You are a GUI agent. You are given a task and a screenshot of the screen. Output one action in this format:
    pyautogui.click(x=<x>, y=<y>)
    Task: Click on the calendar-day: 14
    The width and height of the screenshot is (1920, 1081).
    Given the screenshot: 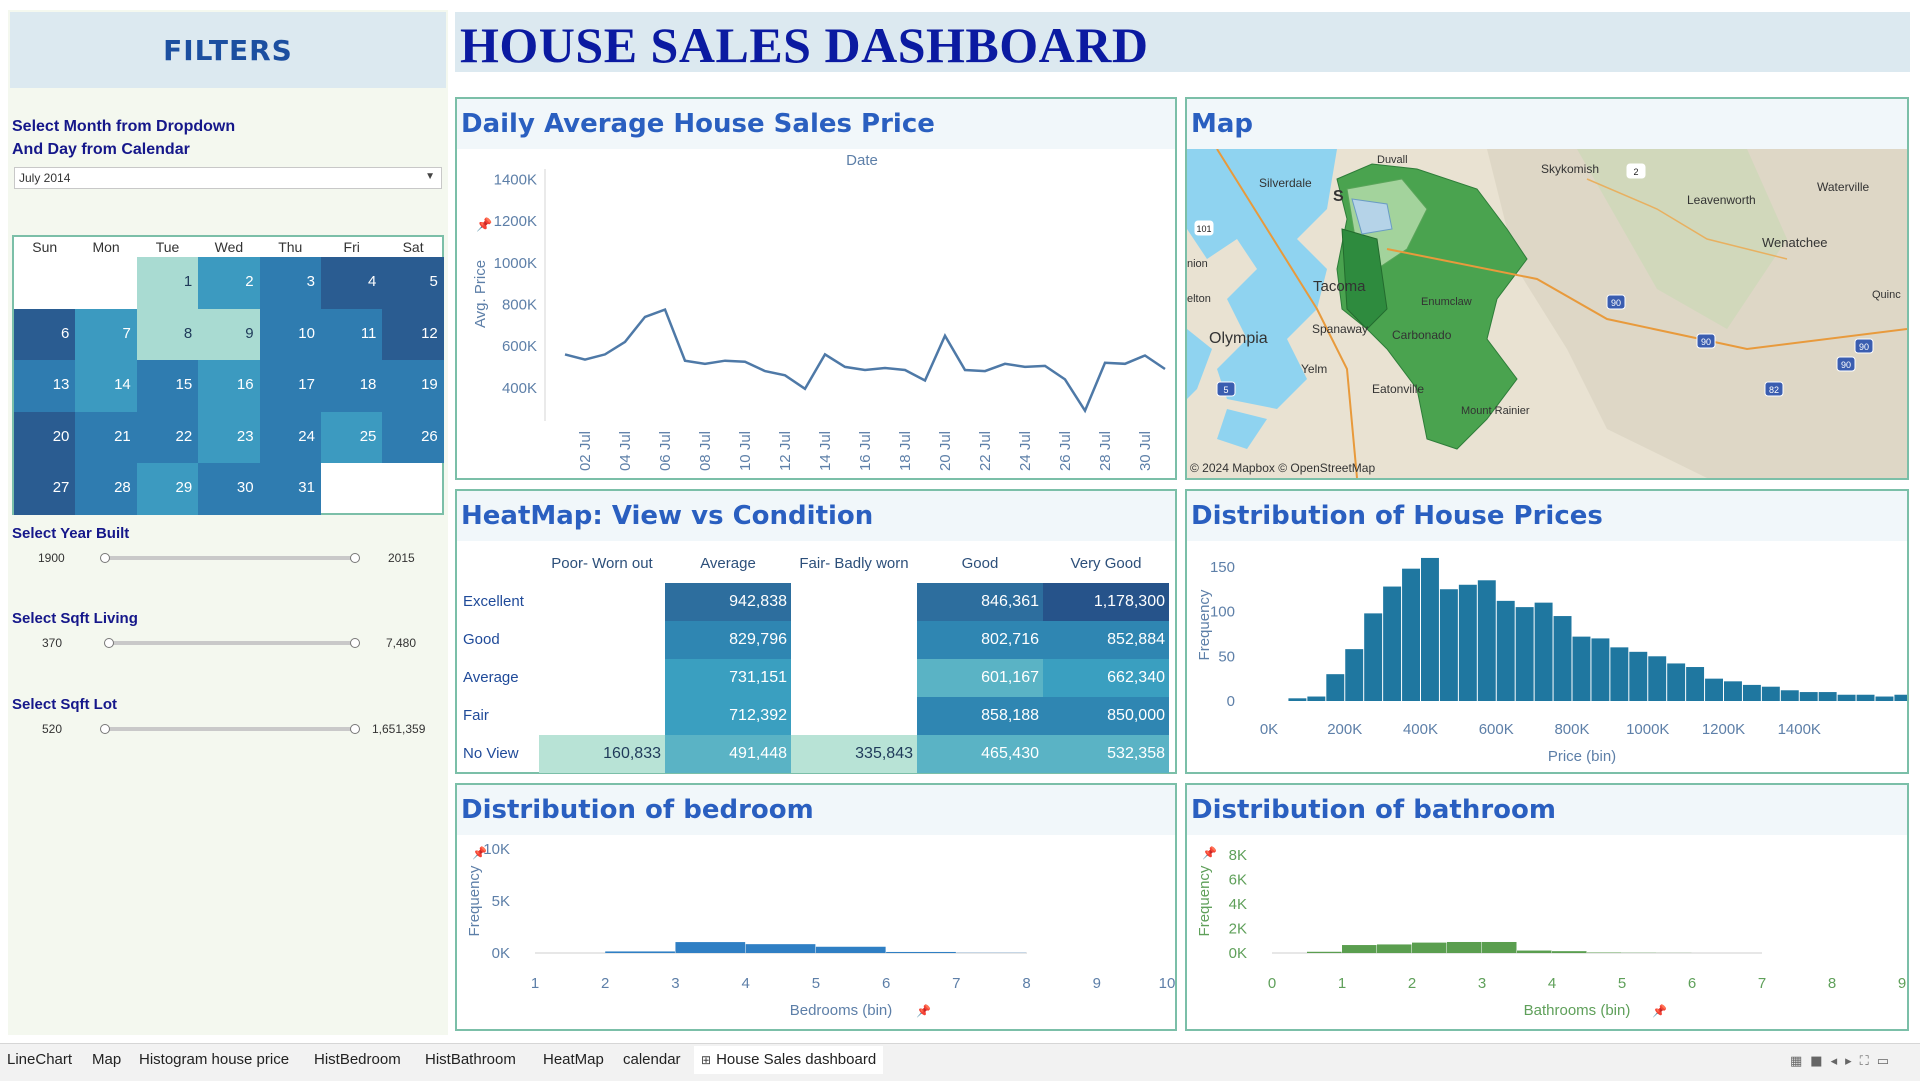 What is the action you would take?
    pyautogui.click(x=105, y=386)
    